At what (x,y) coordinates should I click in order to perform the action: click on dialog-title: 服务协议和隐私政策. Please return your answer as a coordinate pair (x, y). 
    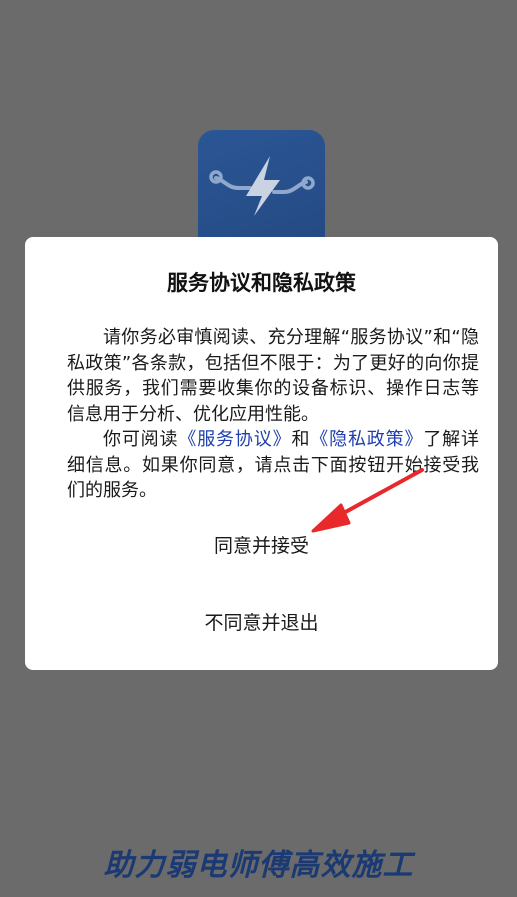
    Looking at the image, I should click on (261, 283).